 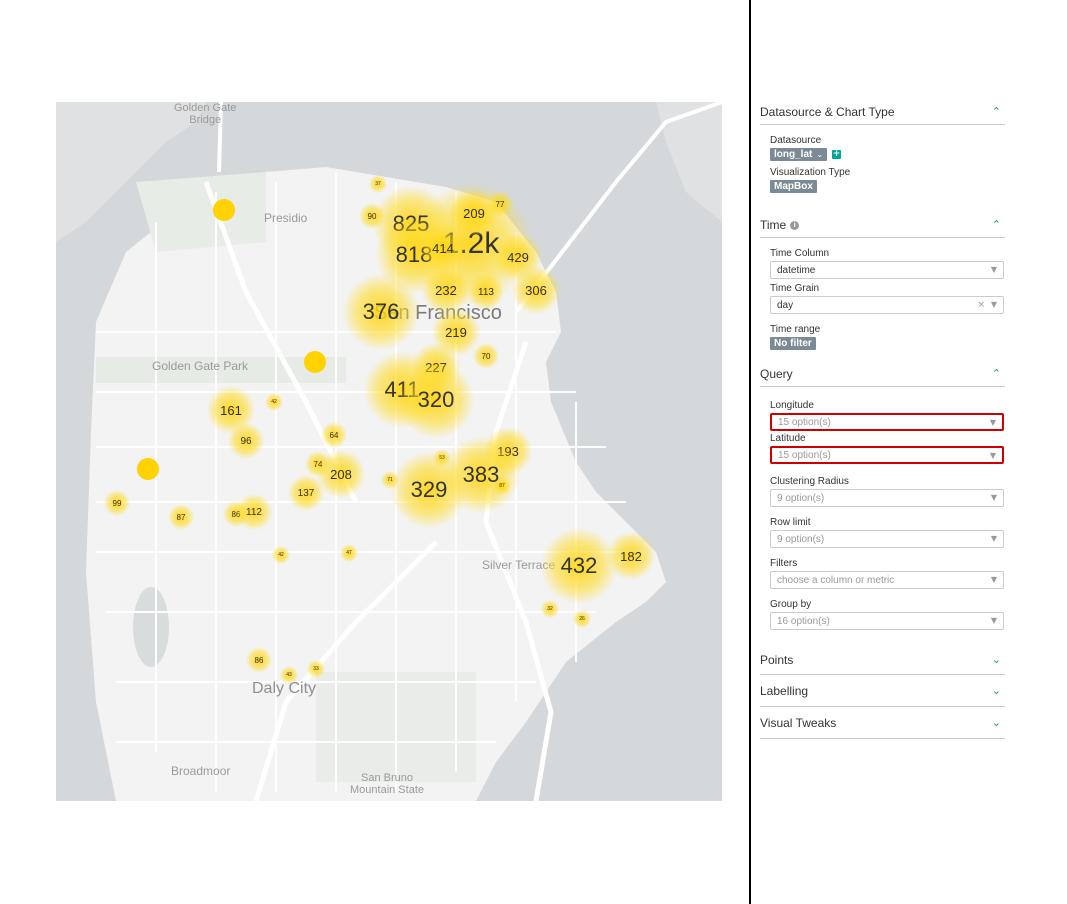 What do you see at coordinates (882, 374) in the screenshot?
I see `section-query-header: Query ⌃` at bounding box center [882, 374].